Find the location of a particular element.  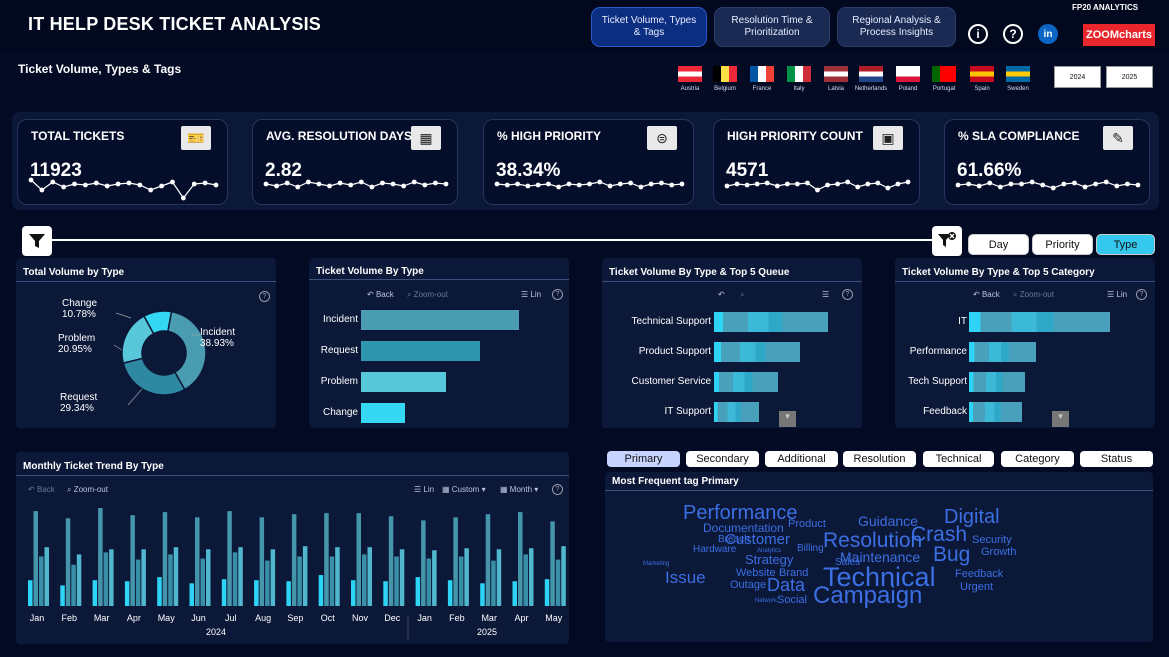

flag-france-icon is located at coordinates (762, 74).